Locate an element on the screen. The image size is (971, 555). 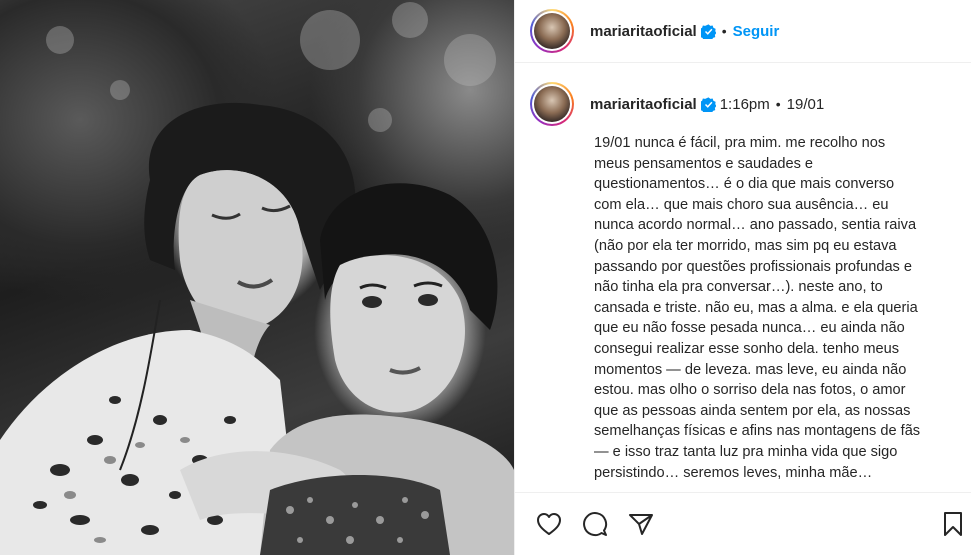
post-header: mariaritaoficial • Seguir is located at coordinates (743, 31).